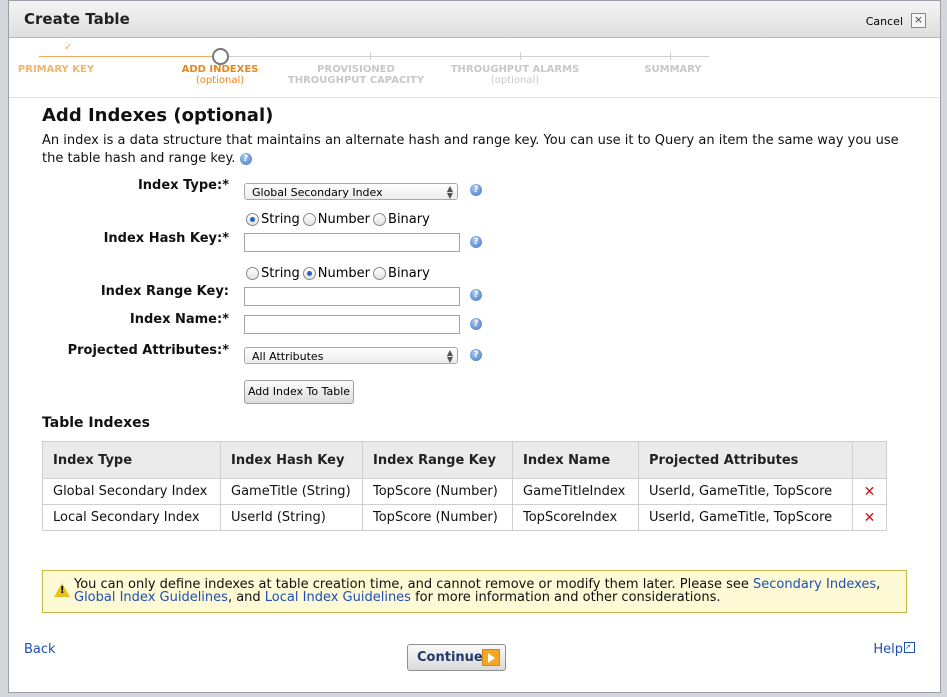 This screenshot has width=947, height=697. I want to click on step-done-check-icon: ✓, so click(68, 47).